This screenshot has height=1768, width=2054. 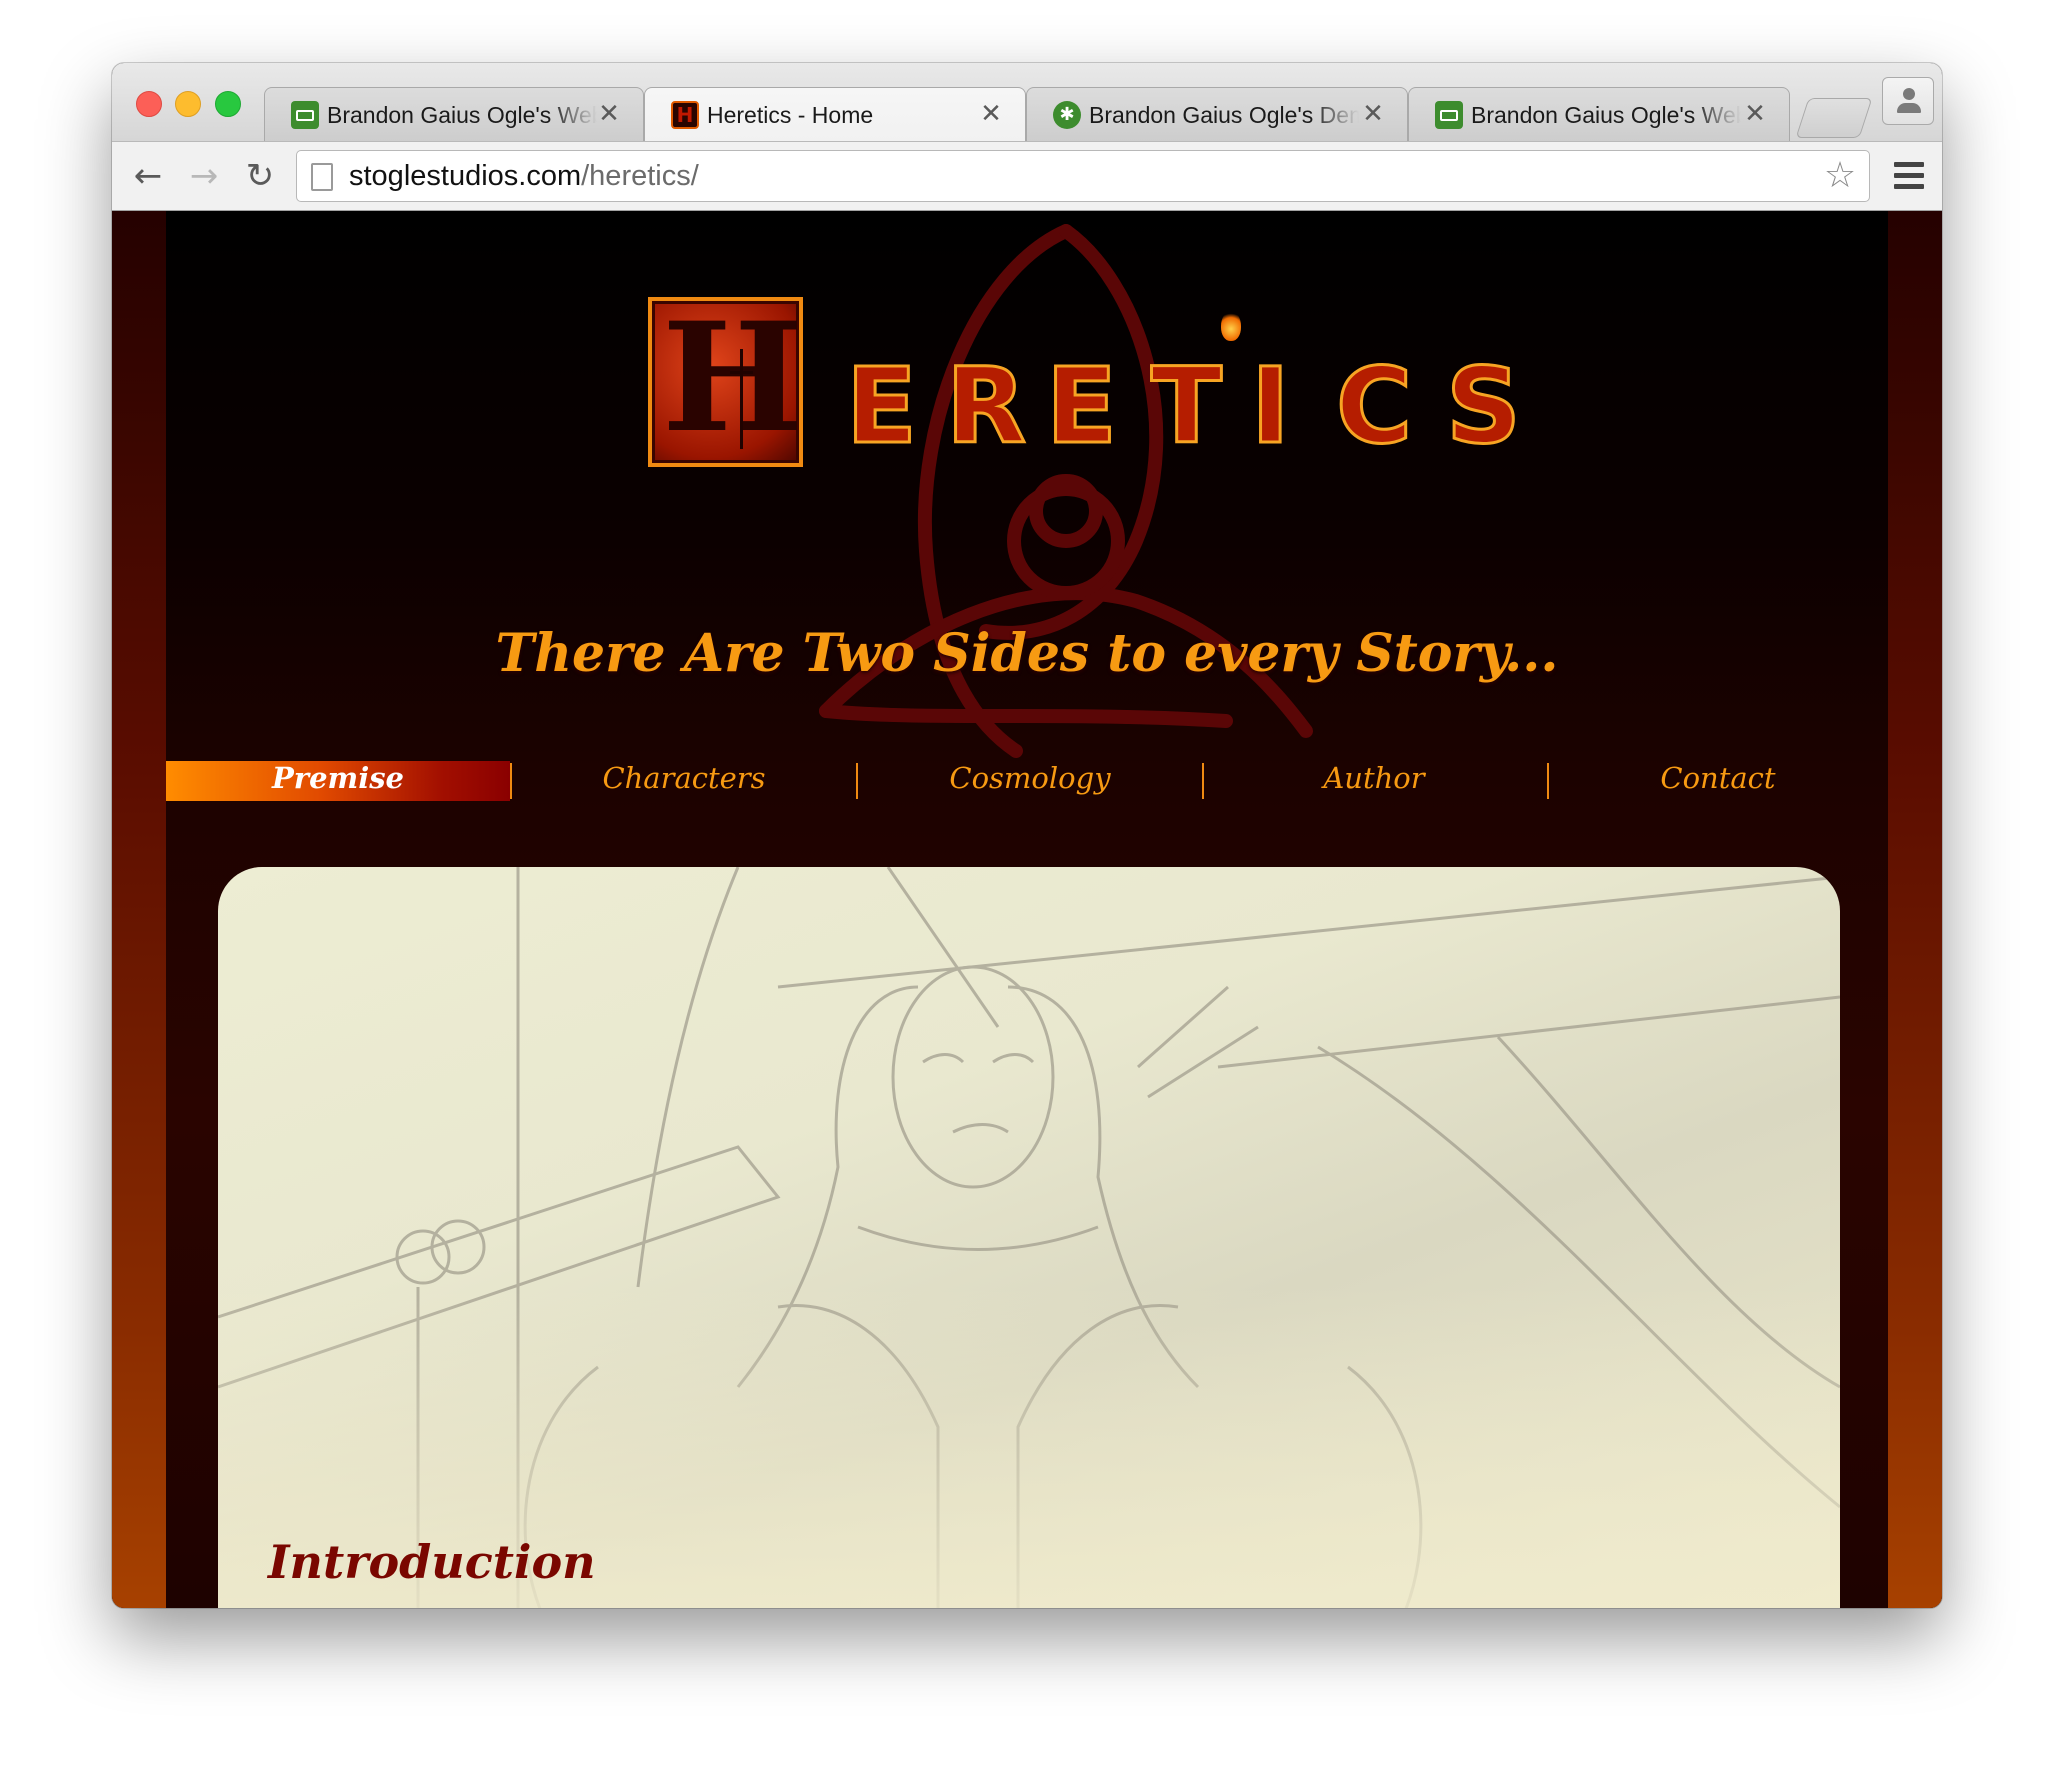 I want to click on tab-brandon-web-2: Brandon Gaius Ogle's Web ✕, so click(x=1599, y=114).